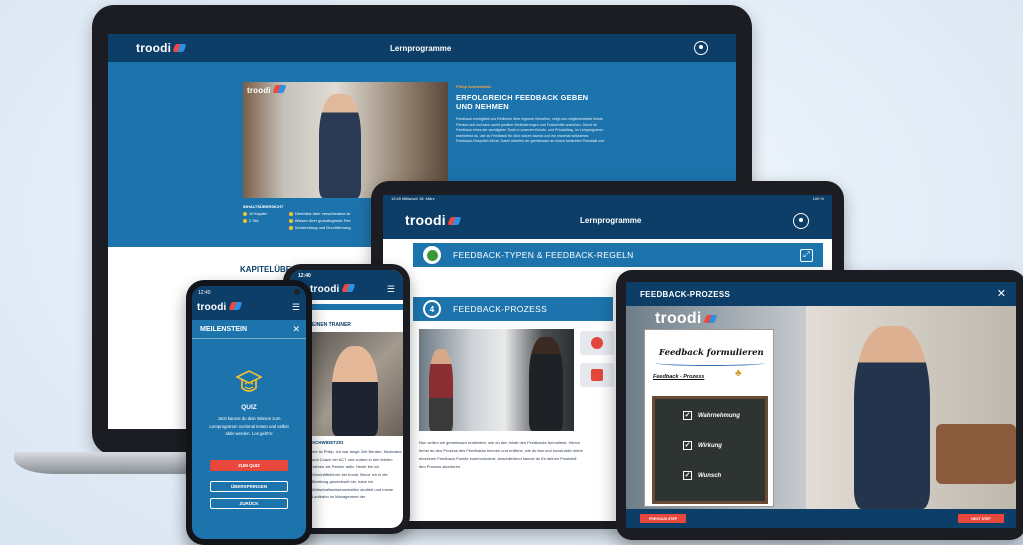  I want to click on checklist-text: Wahrnehmung, so click(719, 415).